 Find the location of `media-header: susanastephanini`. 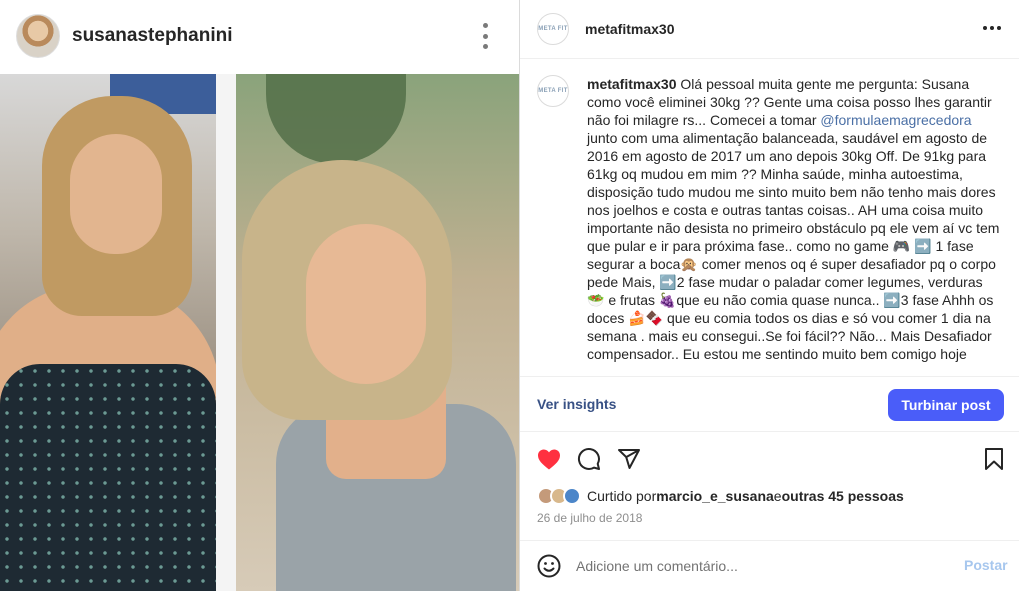

media-header: susanastephanini is located at coordinates (259, 36).